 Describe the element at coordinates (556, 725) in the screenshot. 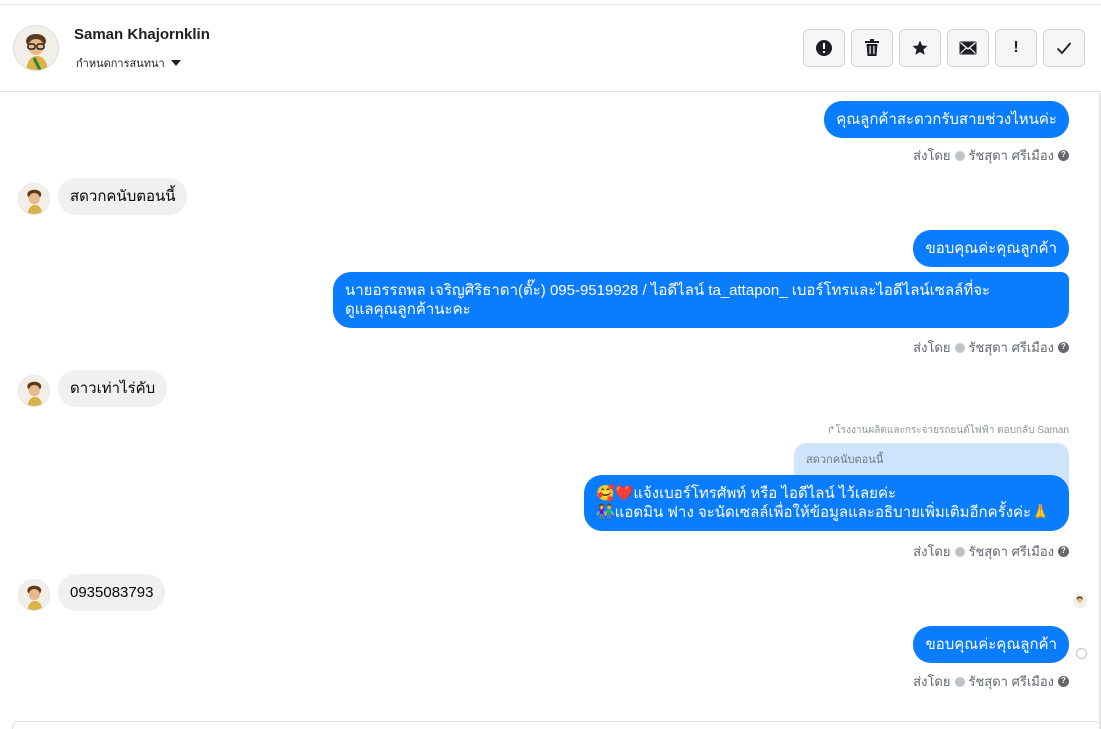

I see `message-composer` at that location.